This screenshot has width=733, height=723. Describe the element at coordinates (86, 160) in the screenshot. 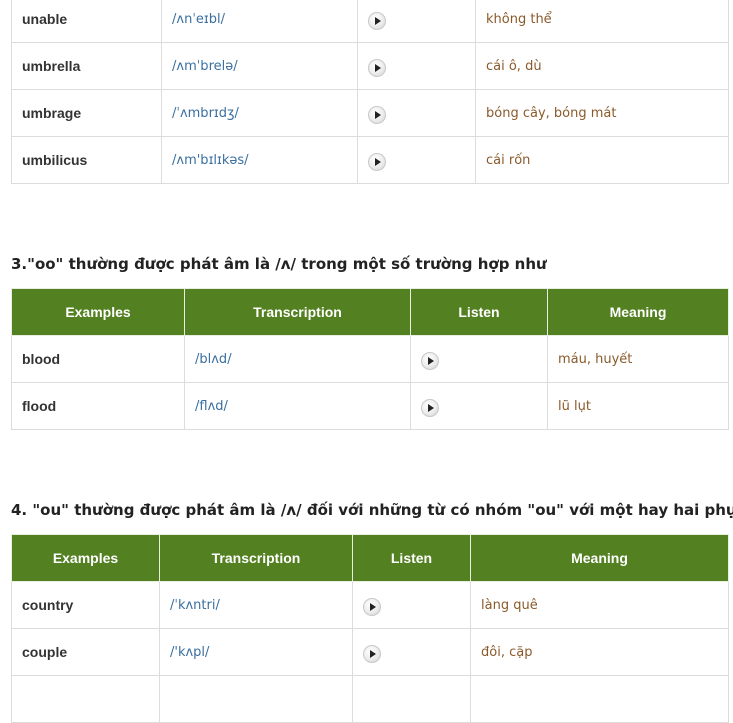

I see `word-cell: umbilicus` at that location.